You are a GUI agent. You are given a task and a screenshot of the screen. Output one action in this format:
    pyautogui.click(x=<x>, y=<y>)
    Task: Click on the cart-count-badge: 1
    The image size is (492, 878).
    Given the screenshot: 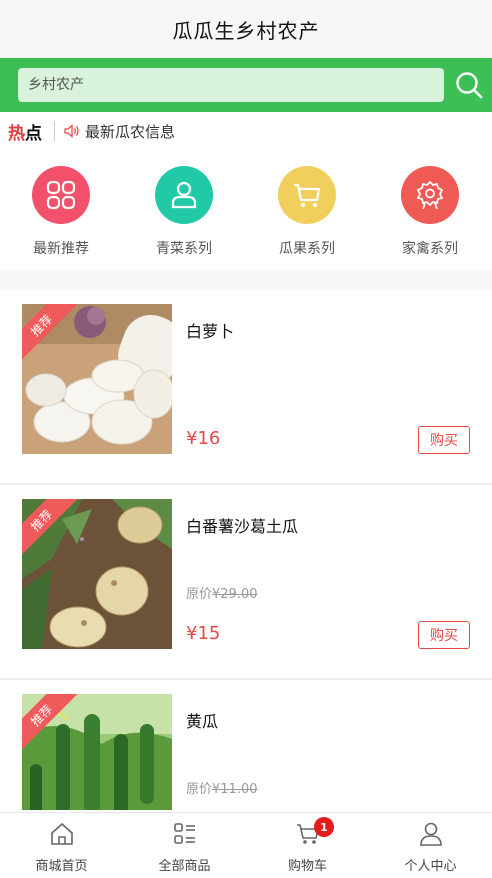 What is the action you would take?
    pyautogui.click(x=324, y=827)
    